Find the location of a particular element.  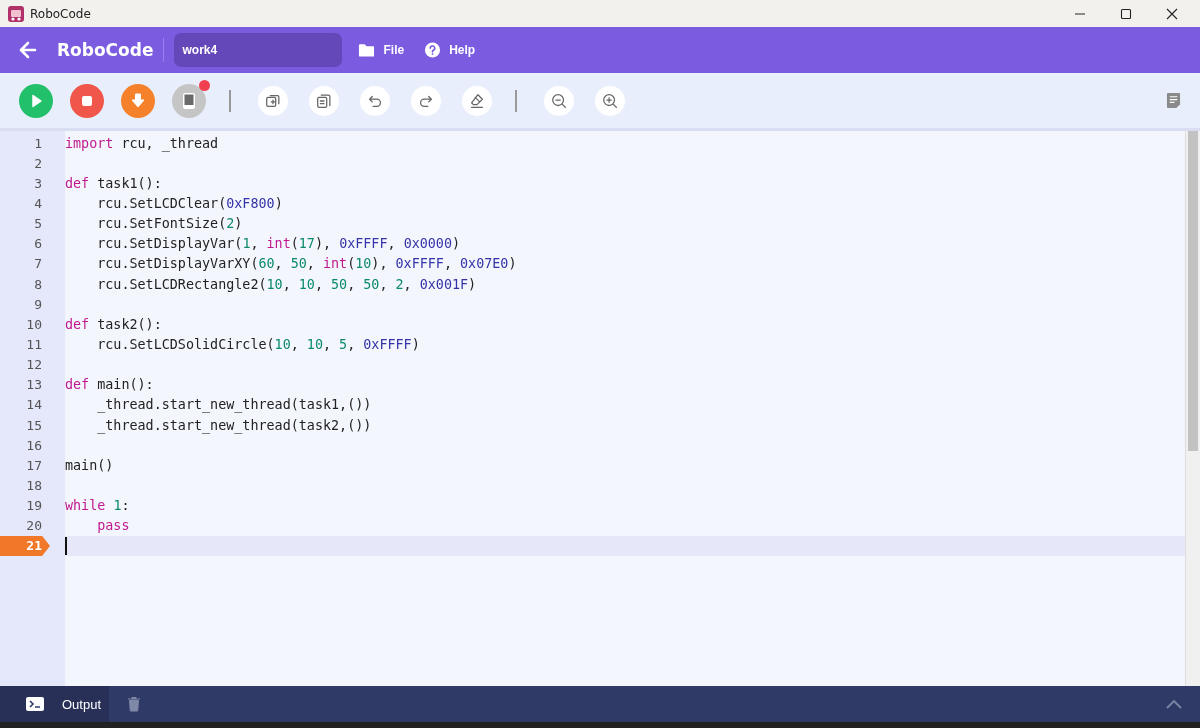

eraser-icon is located at coordinates (477, 100).